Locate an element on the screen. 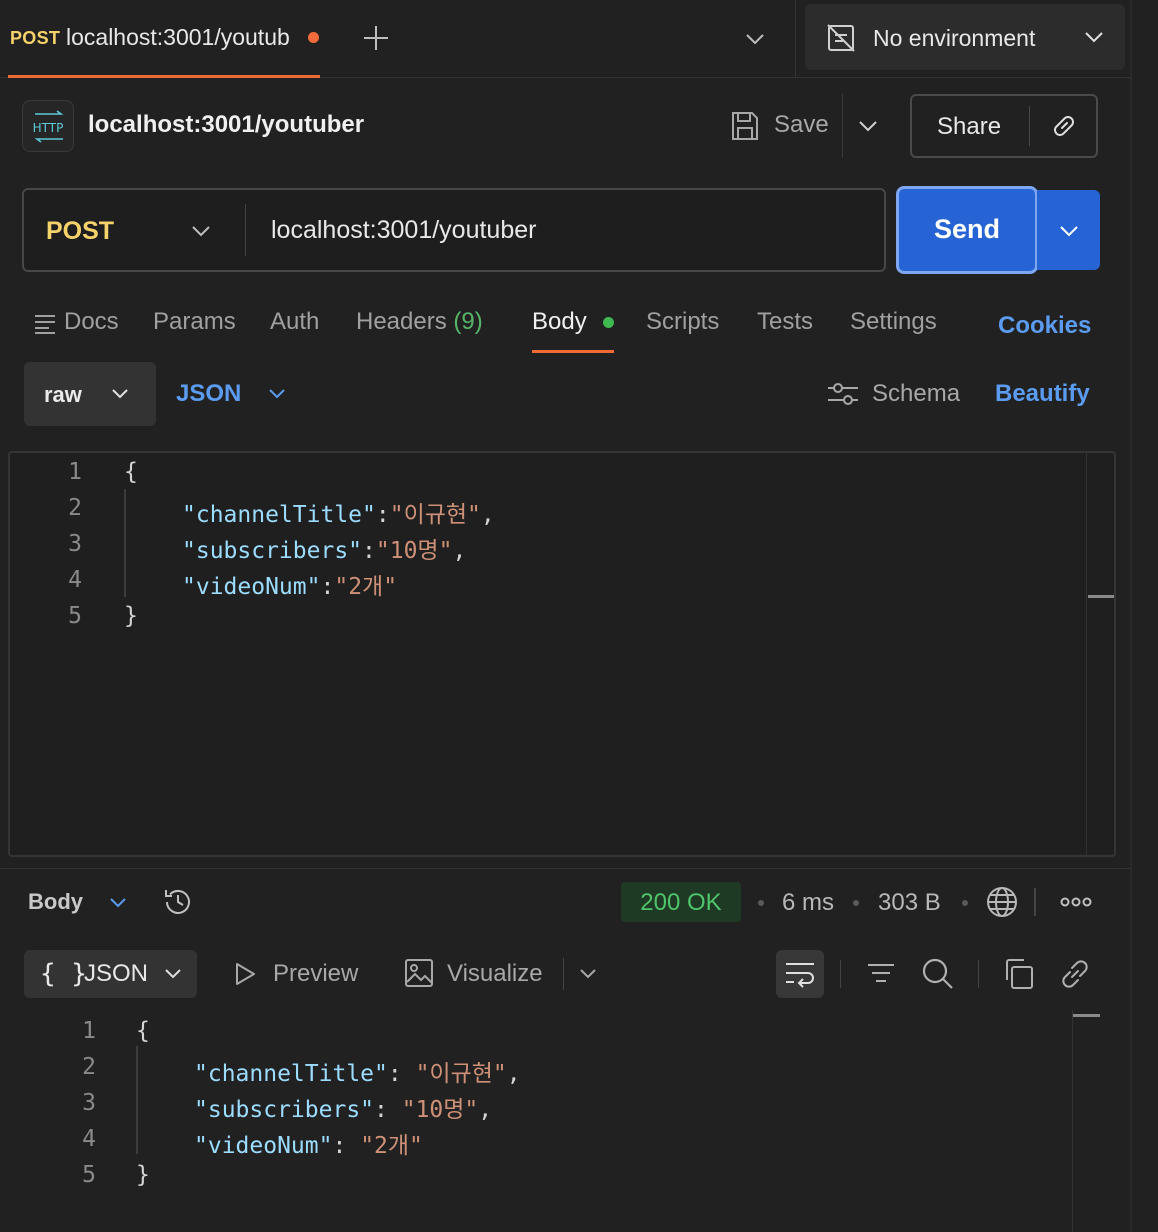 The width and height of the screenshot is (1158, 1232). url-input: localhost:3001/youtuber is located at coordinates (403, 230).